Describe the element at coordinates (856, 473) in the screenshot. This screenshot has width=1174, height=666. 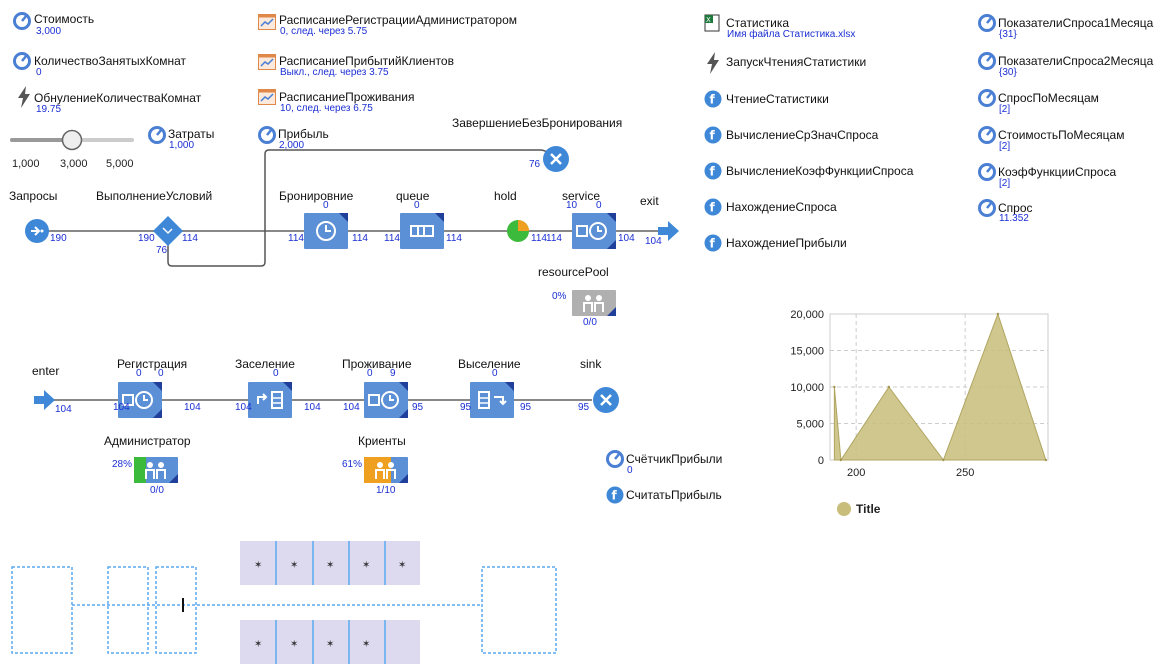
I see `chart-xtick-label: 200` at that location.